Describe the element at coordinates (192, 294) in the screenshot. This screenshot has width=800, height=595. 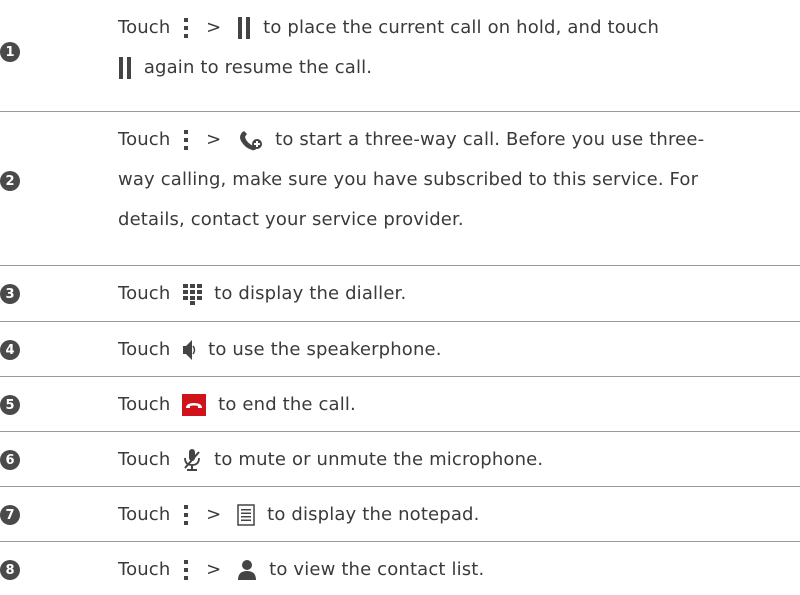
I see `dialpad-icon` at that location.